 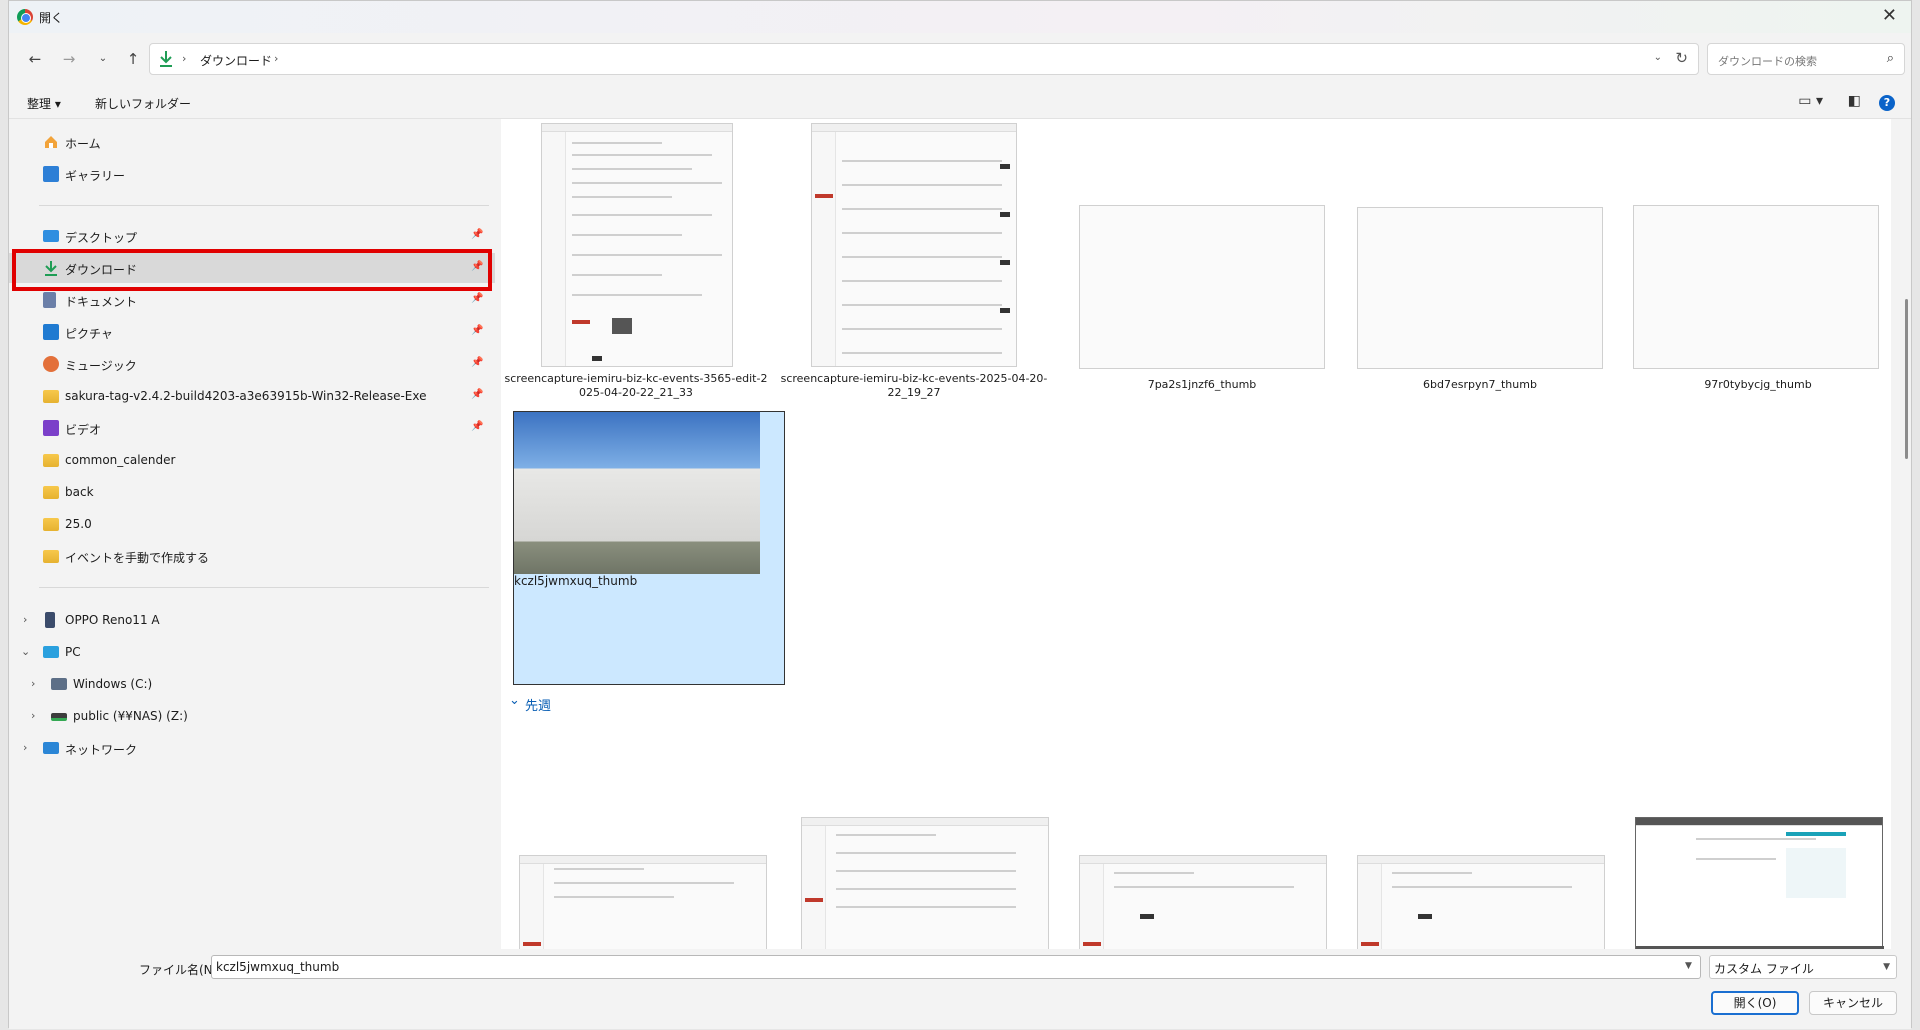 I want to click on chevron-down-icon: ⌄, so click(x=1658, y=57).